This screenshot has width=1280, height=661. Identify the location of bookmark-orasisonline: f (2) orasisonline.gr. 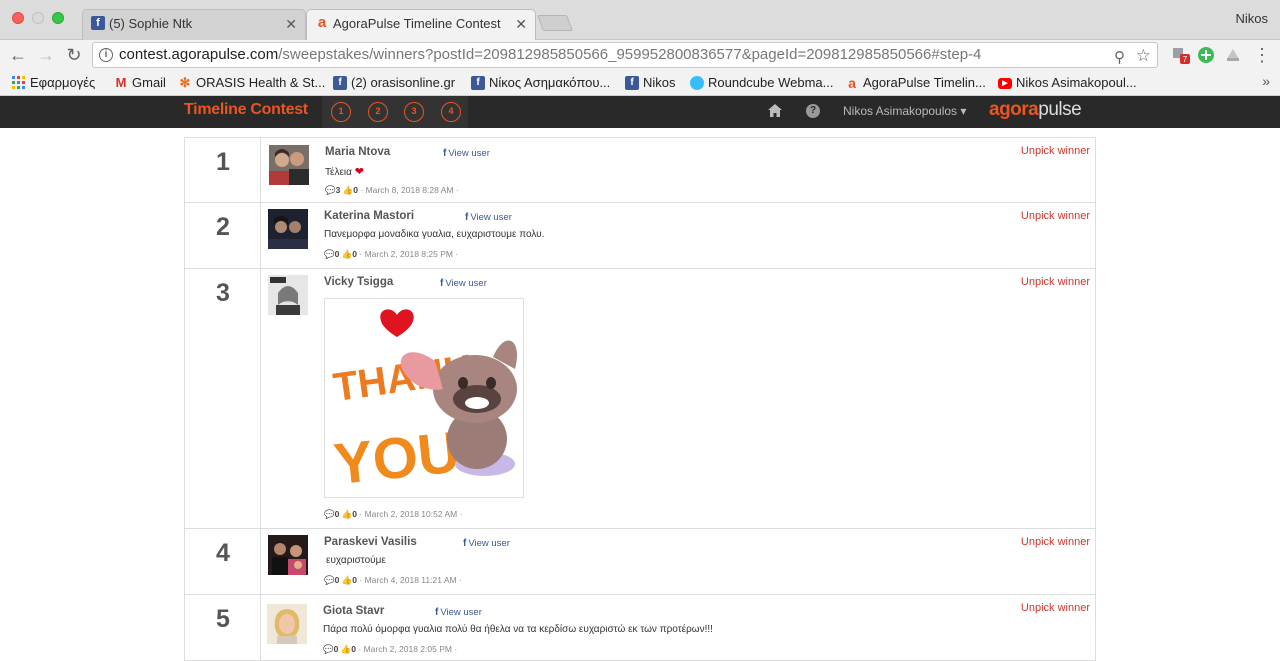
(394, 83).